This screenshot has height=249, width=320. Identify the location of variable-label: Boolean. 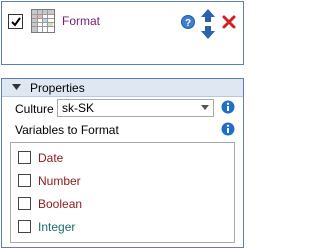
(60, 204).